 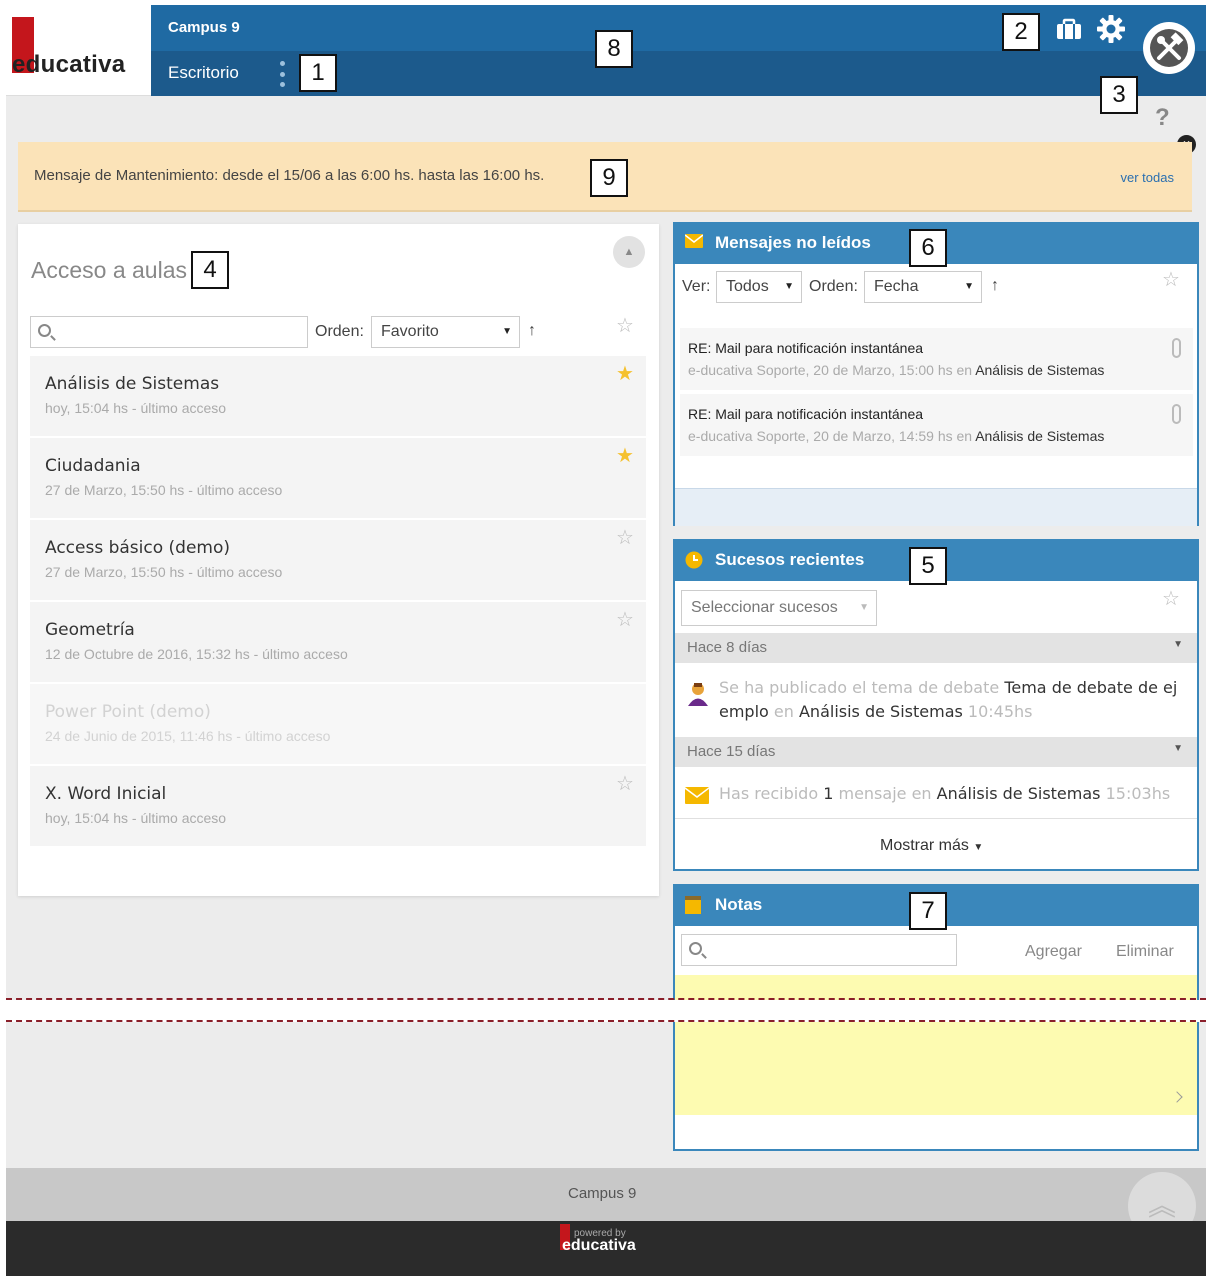 I want to click on note-textarea, so click(x=936, y=1045).